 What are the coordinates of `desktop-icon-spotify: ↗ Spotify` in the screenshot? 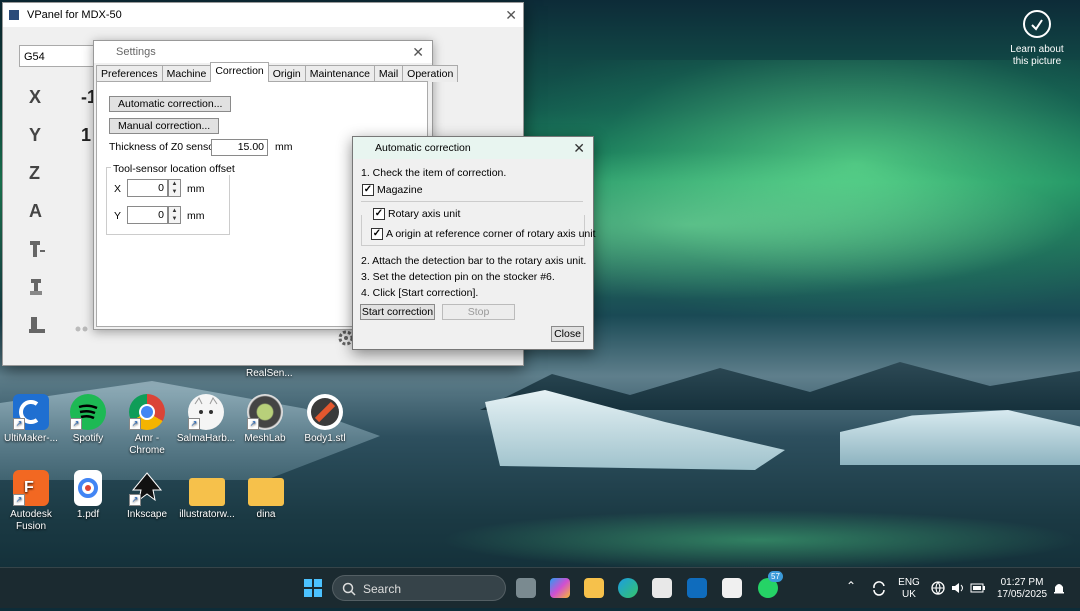 It's located at (88, 419).